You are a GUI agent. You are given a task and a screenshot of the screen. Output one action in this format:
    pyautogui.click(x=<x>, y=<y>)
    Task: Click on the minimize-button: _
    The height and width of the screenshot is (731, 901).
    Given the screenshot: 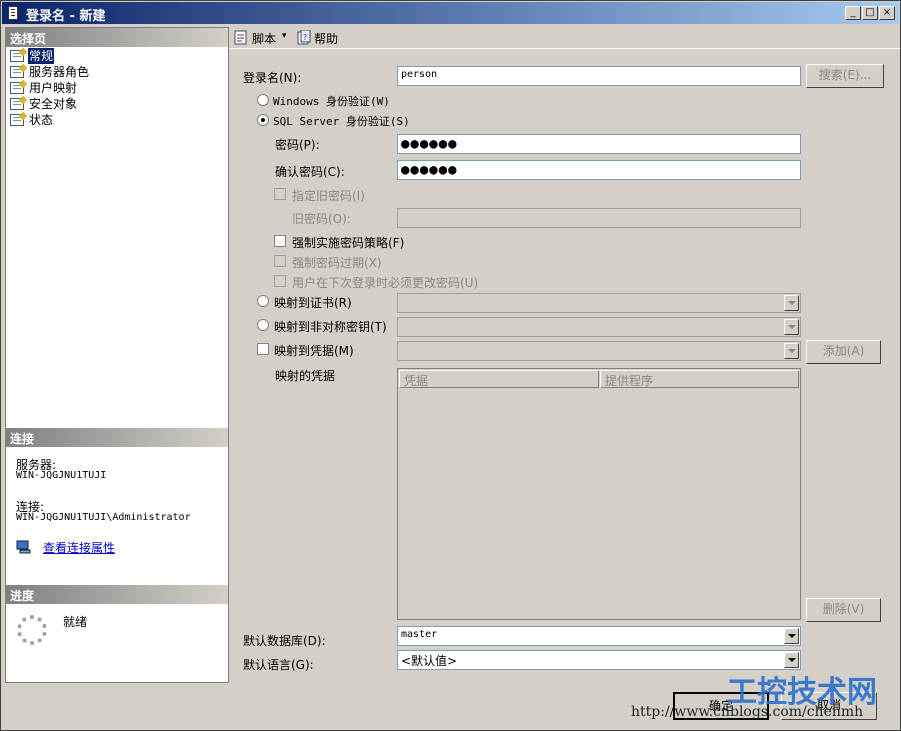 What is the action you would take?
    pyautogui.click(x=853, y=13)
    